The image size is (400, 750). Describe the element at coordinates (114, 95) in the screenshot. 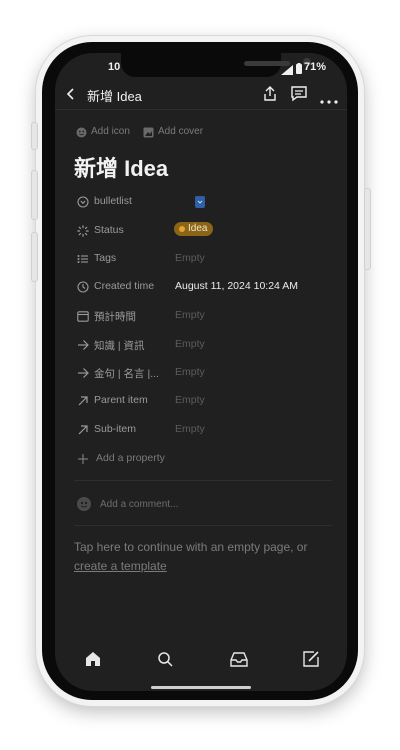

I see `header-title: 新增 Idea` at that location.